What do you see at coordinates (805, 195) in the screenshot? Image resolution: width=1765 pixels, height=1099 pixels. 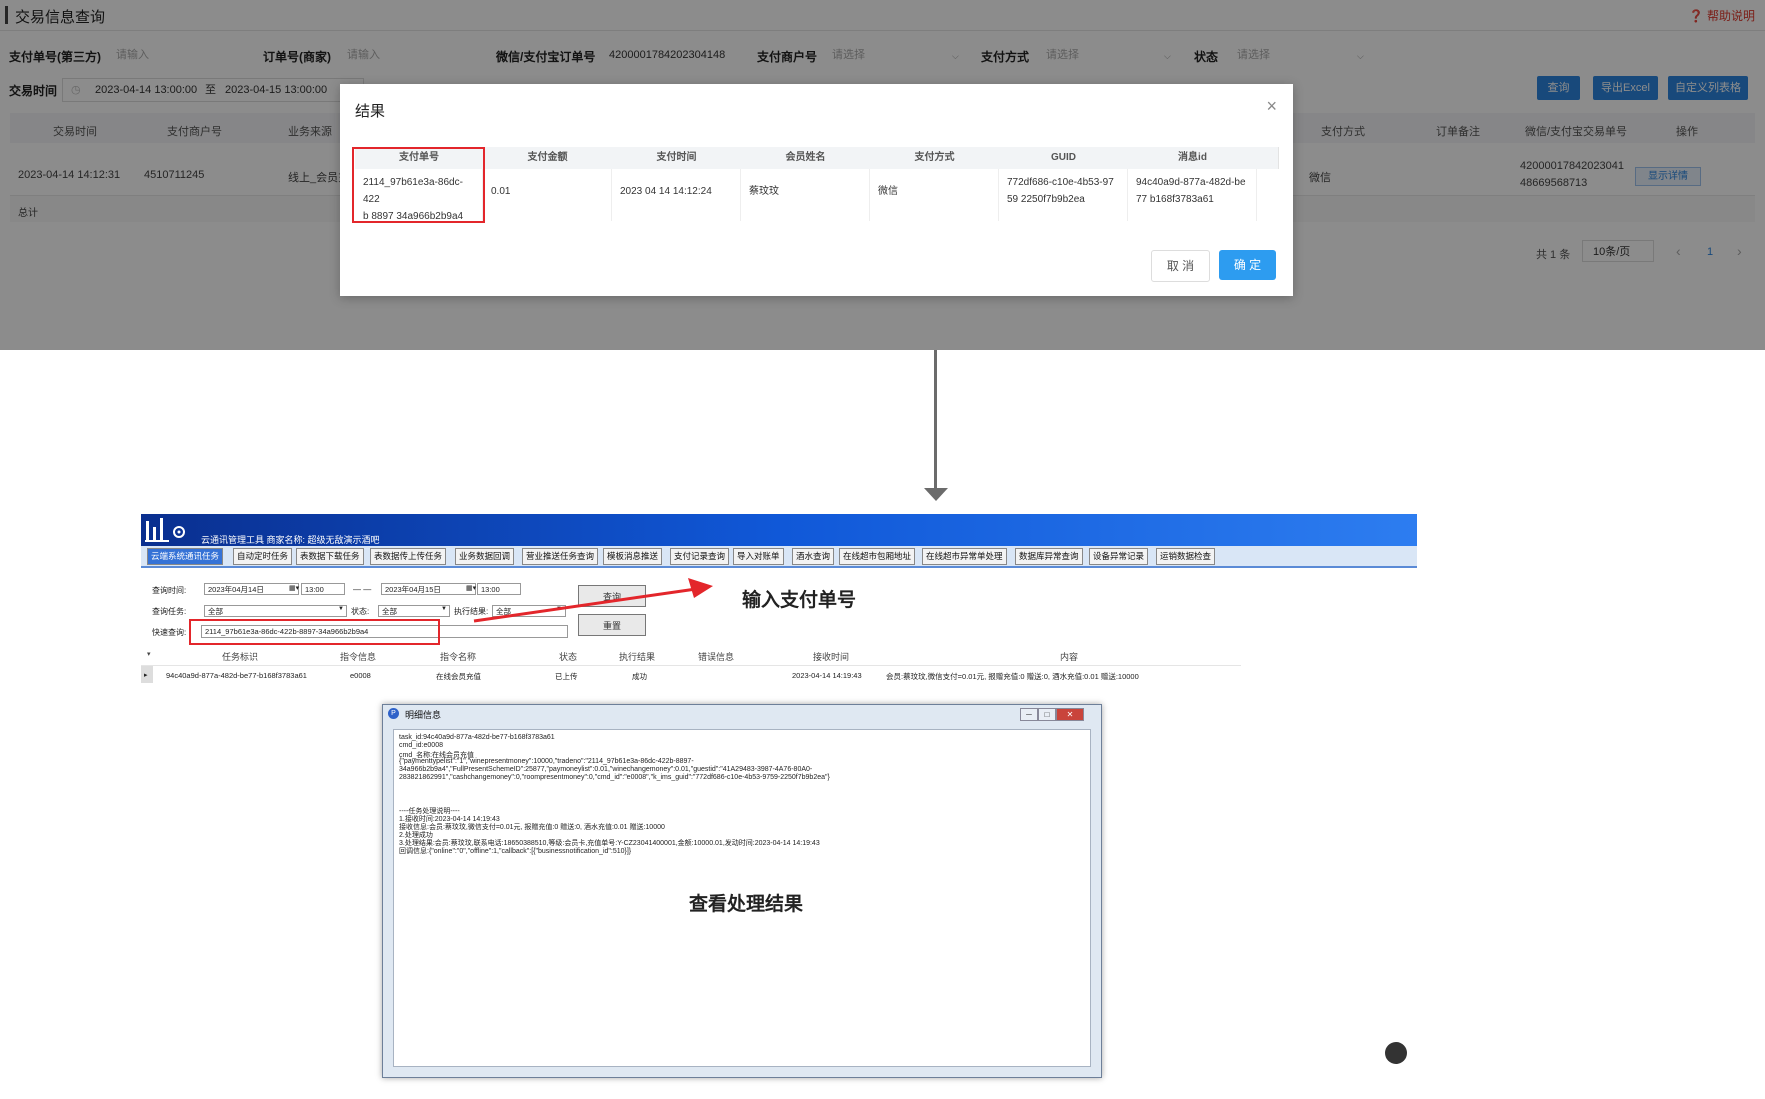 I see `cell-member: 蔡玟玟` at bounding box center [805, 195].